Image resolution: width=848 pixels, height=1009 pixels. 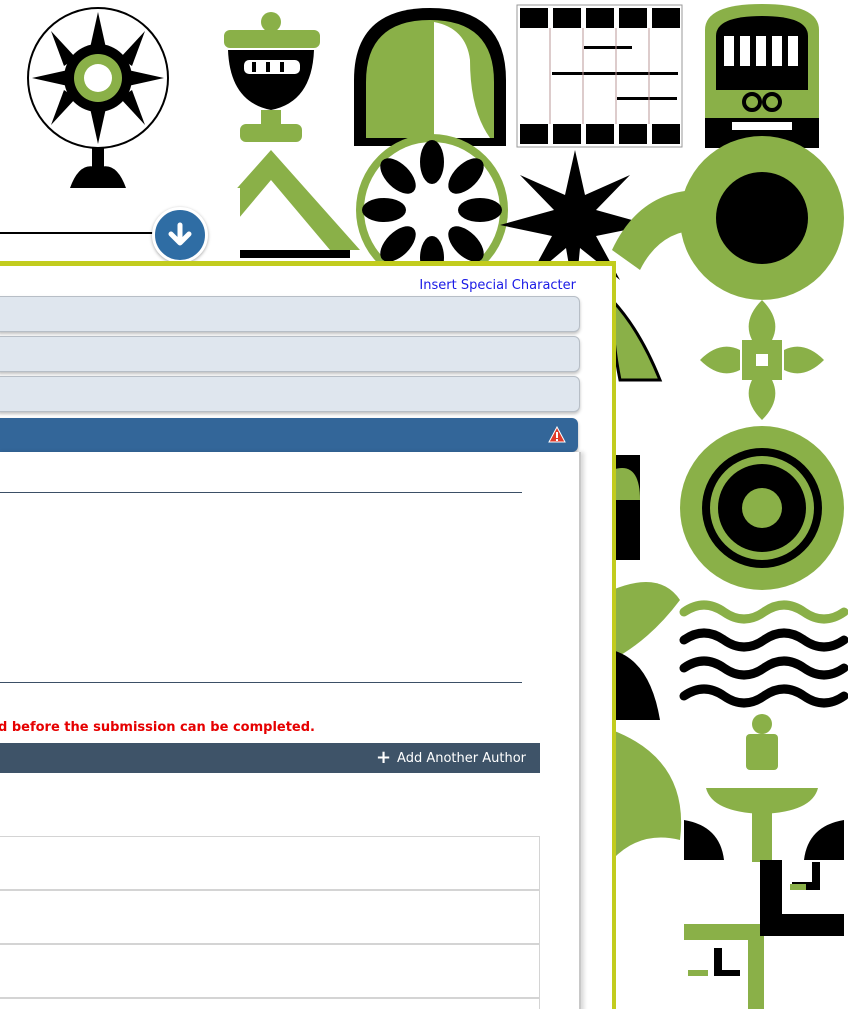 I want to click on rosette-icon, so click(x=762, y=508).